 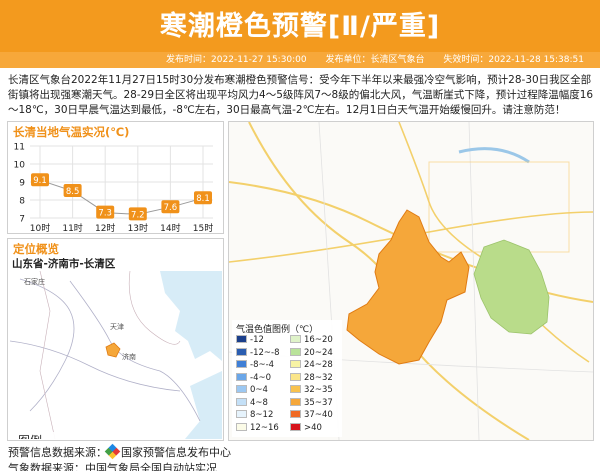 I want to click on publish-center-logo-icon, so click(x=112, y=451).